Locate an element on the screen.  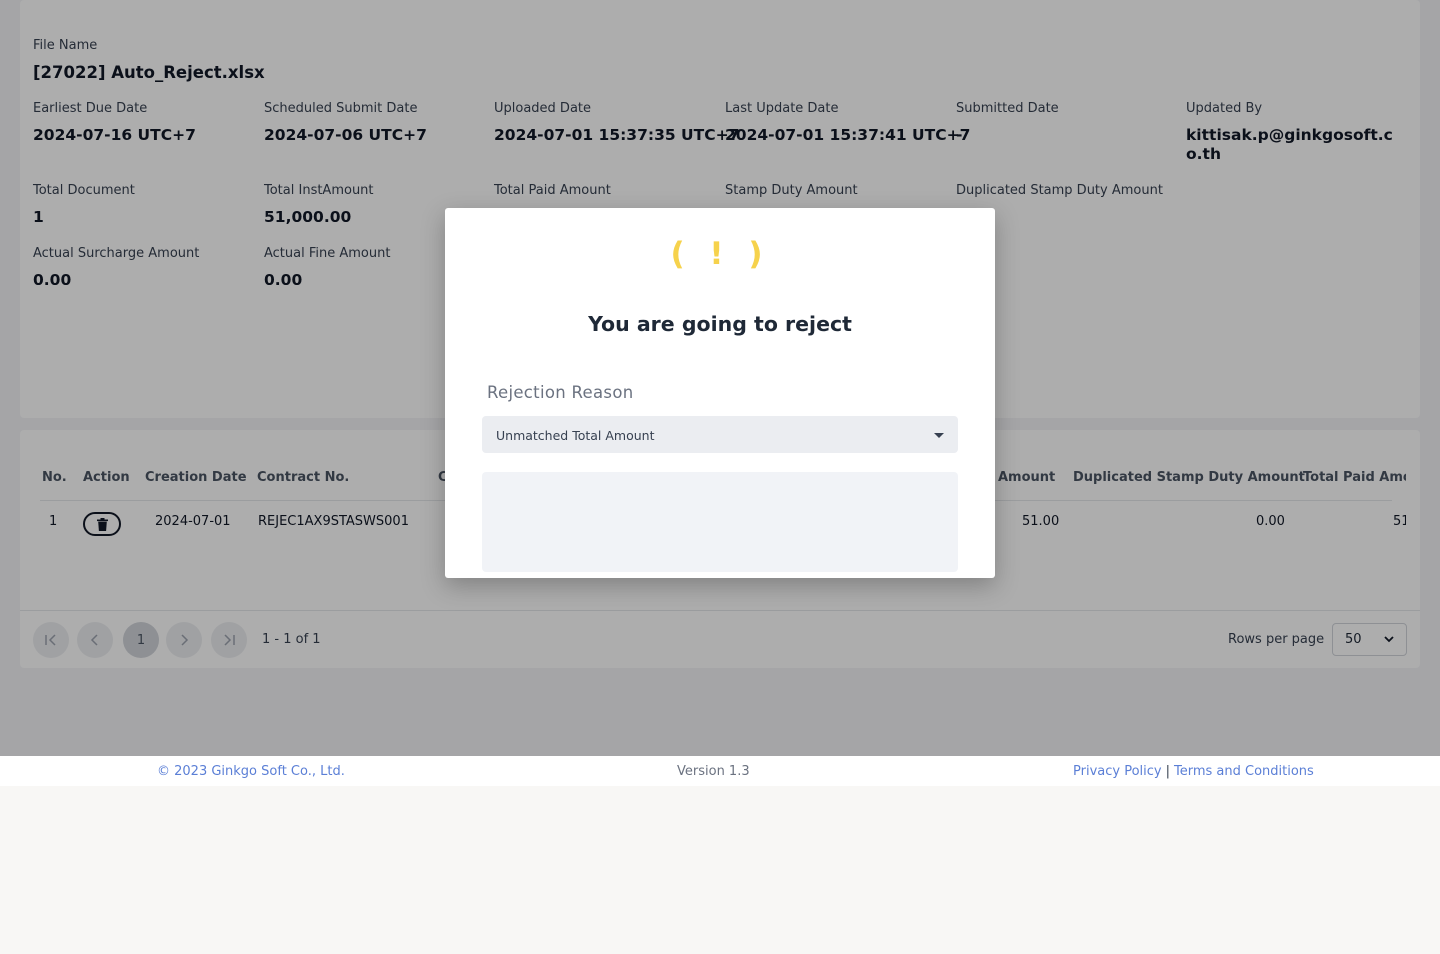
caret-down-icon is located at coordinates (939, 435).